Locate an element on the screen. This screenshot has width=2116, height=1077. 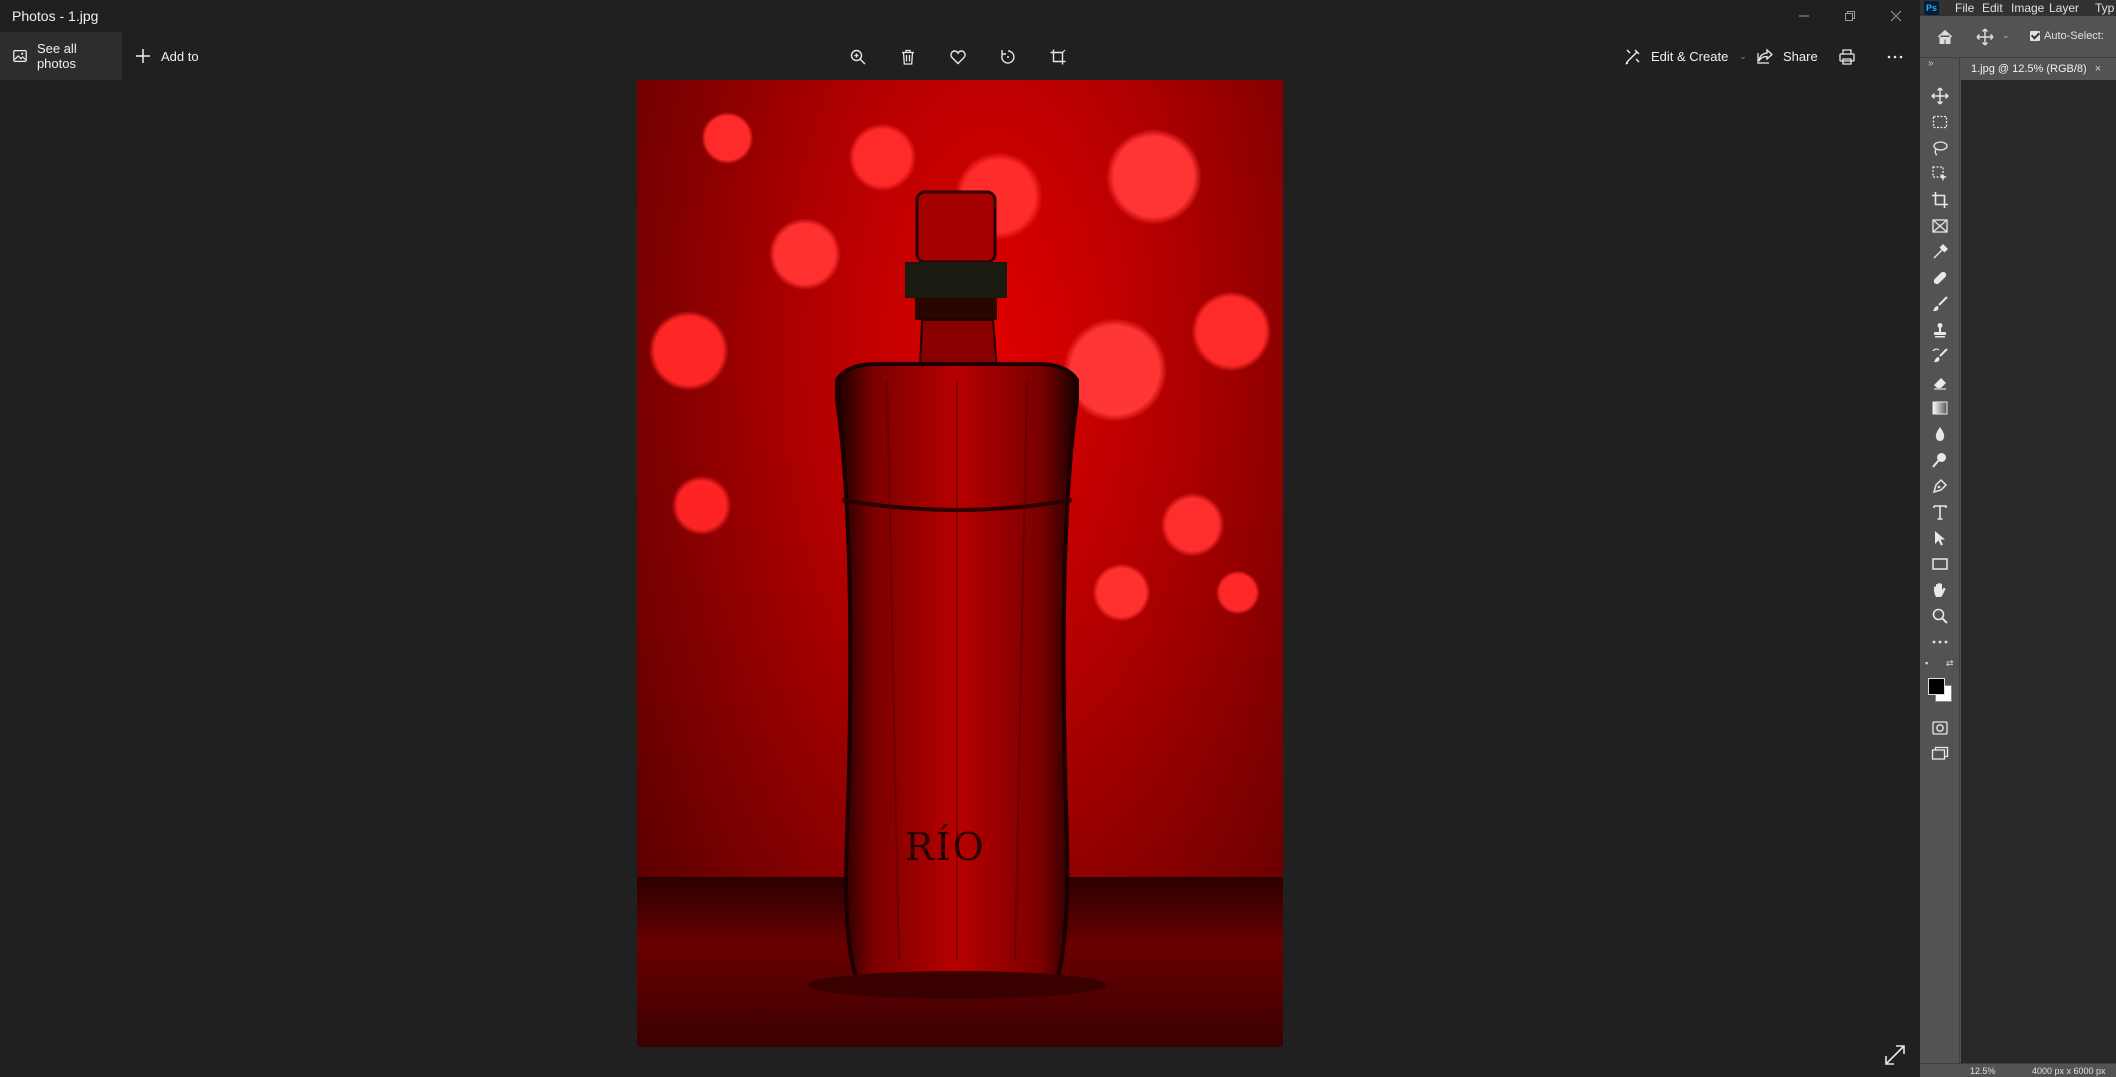
clone-stamp-tool is located at coordinates (1940, 330).